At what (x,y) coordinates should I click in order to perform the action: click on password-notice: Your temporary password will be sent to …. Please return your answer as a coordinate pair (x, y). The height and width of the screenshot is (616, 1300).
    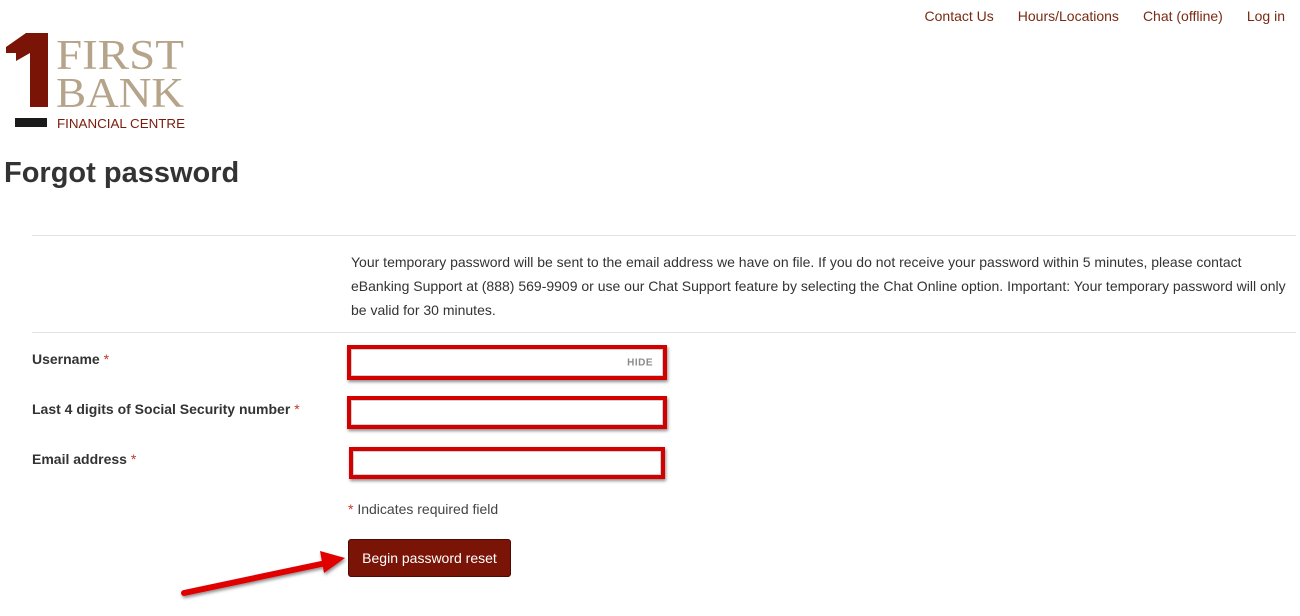
    Looking at the image, I should click on (818, 286).